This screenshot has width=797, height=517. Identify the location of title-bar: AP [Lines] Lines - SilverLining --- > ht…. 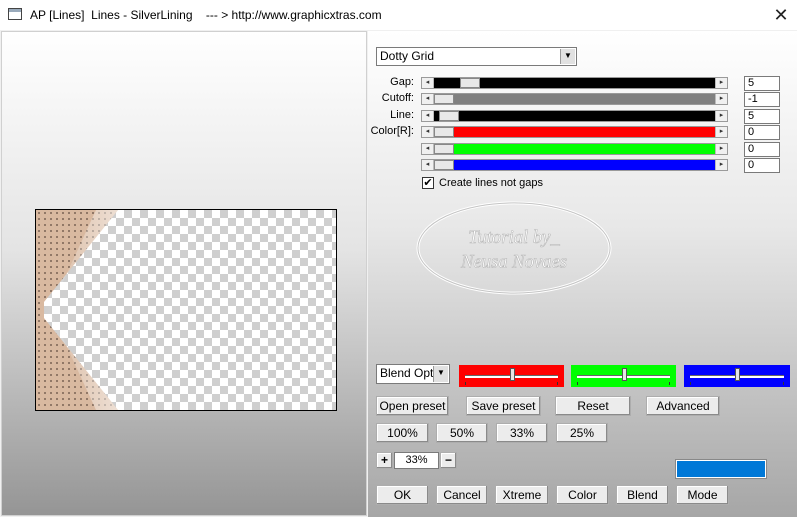
(398, 15).